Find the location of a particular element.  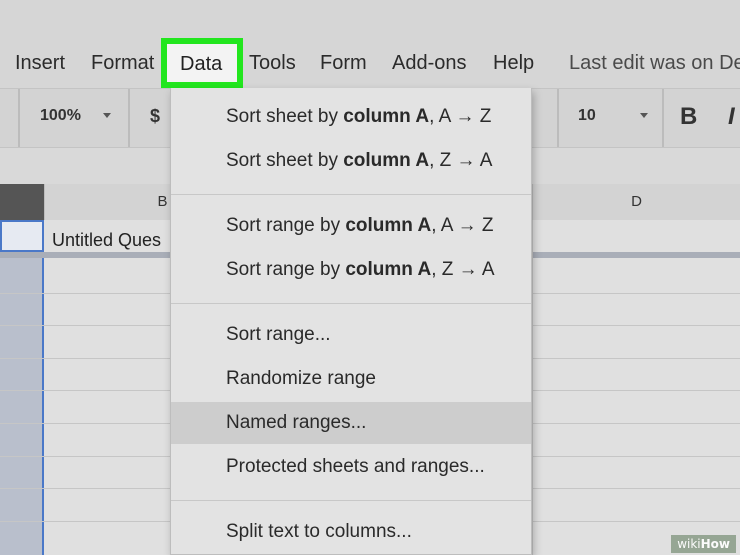

column-header-d: D is located at coordinates (636, 202).